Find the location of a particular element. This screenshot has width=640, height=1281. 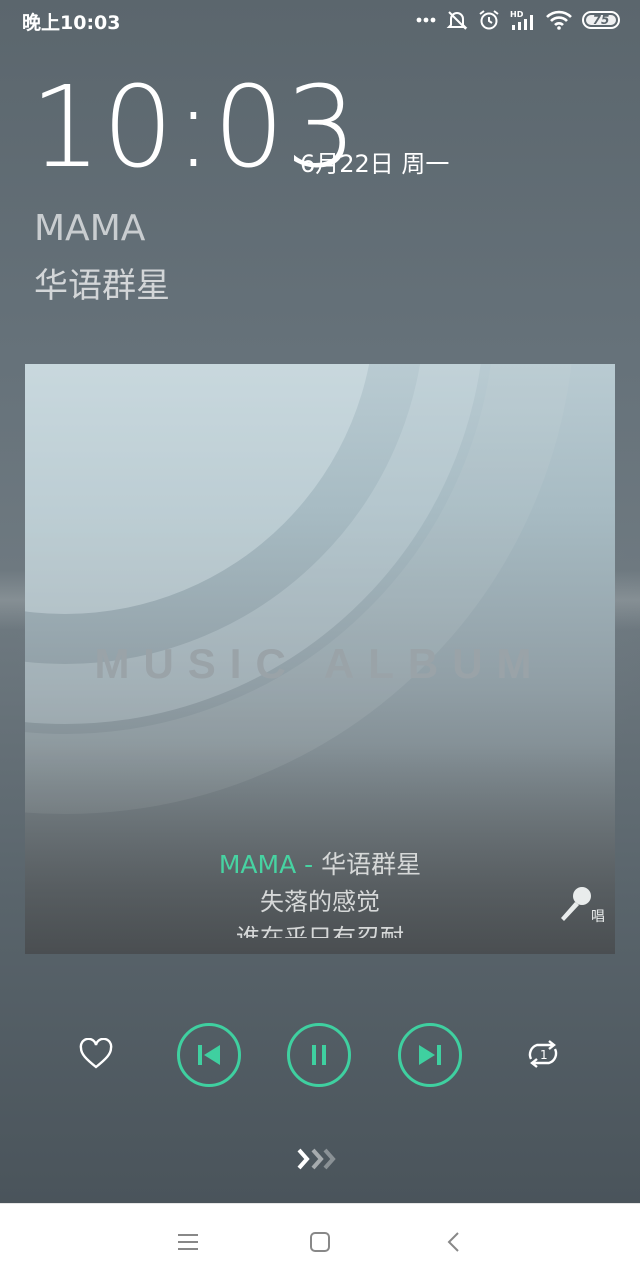

menu-icon is located at coordinates (188, 1242).